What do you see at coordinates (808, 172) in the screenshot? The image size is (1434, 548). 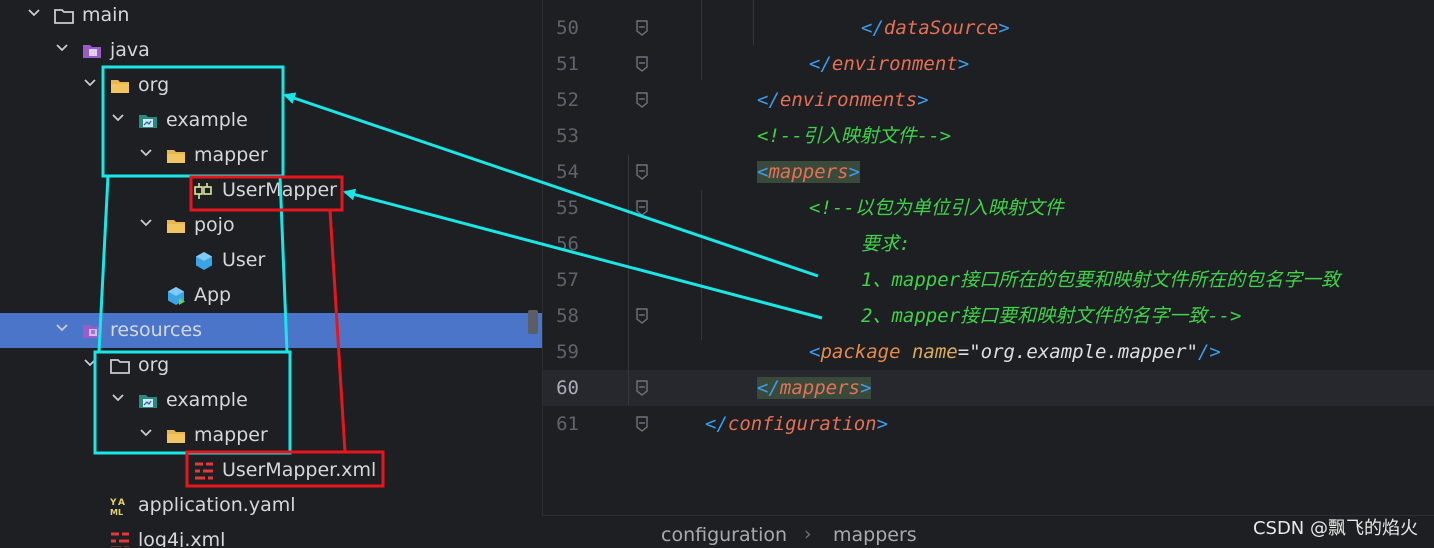 I see `code-line: <mappers>` at bounding box center [808, 172].